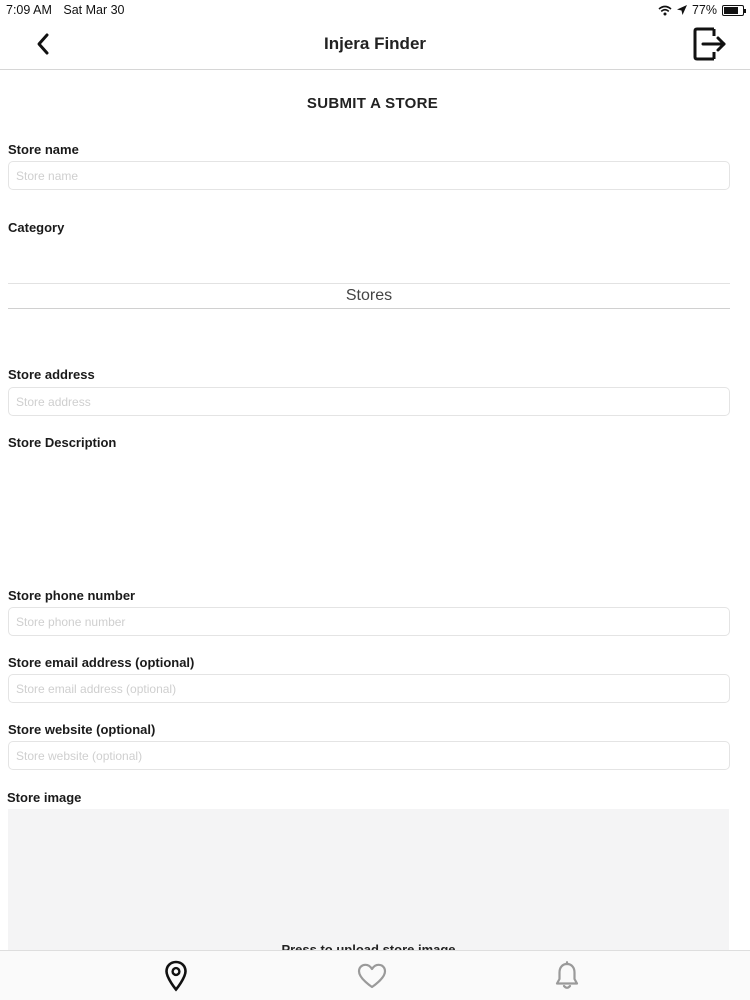 The height and width of the screenshot is (1000, 750). I want to click on store-phone-input, so click(369, 621).